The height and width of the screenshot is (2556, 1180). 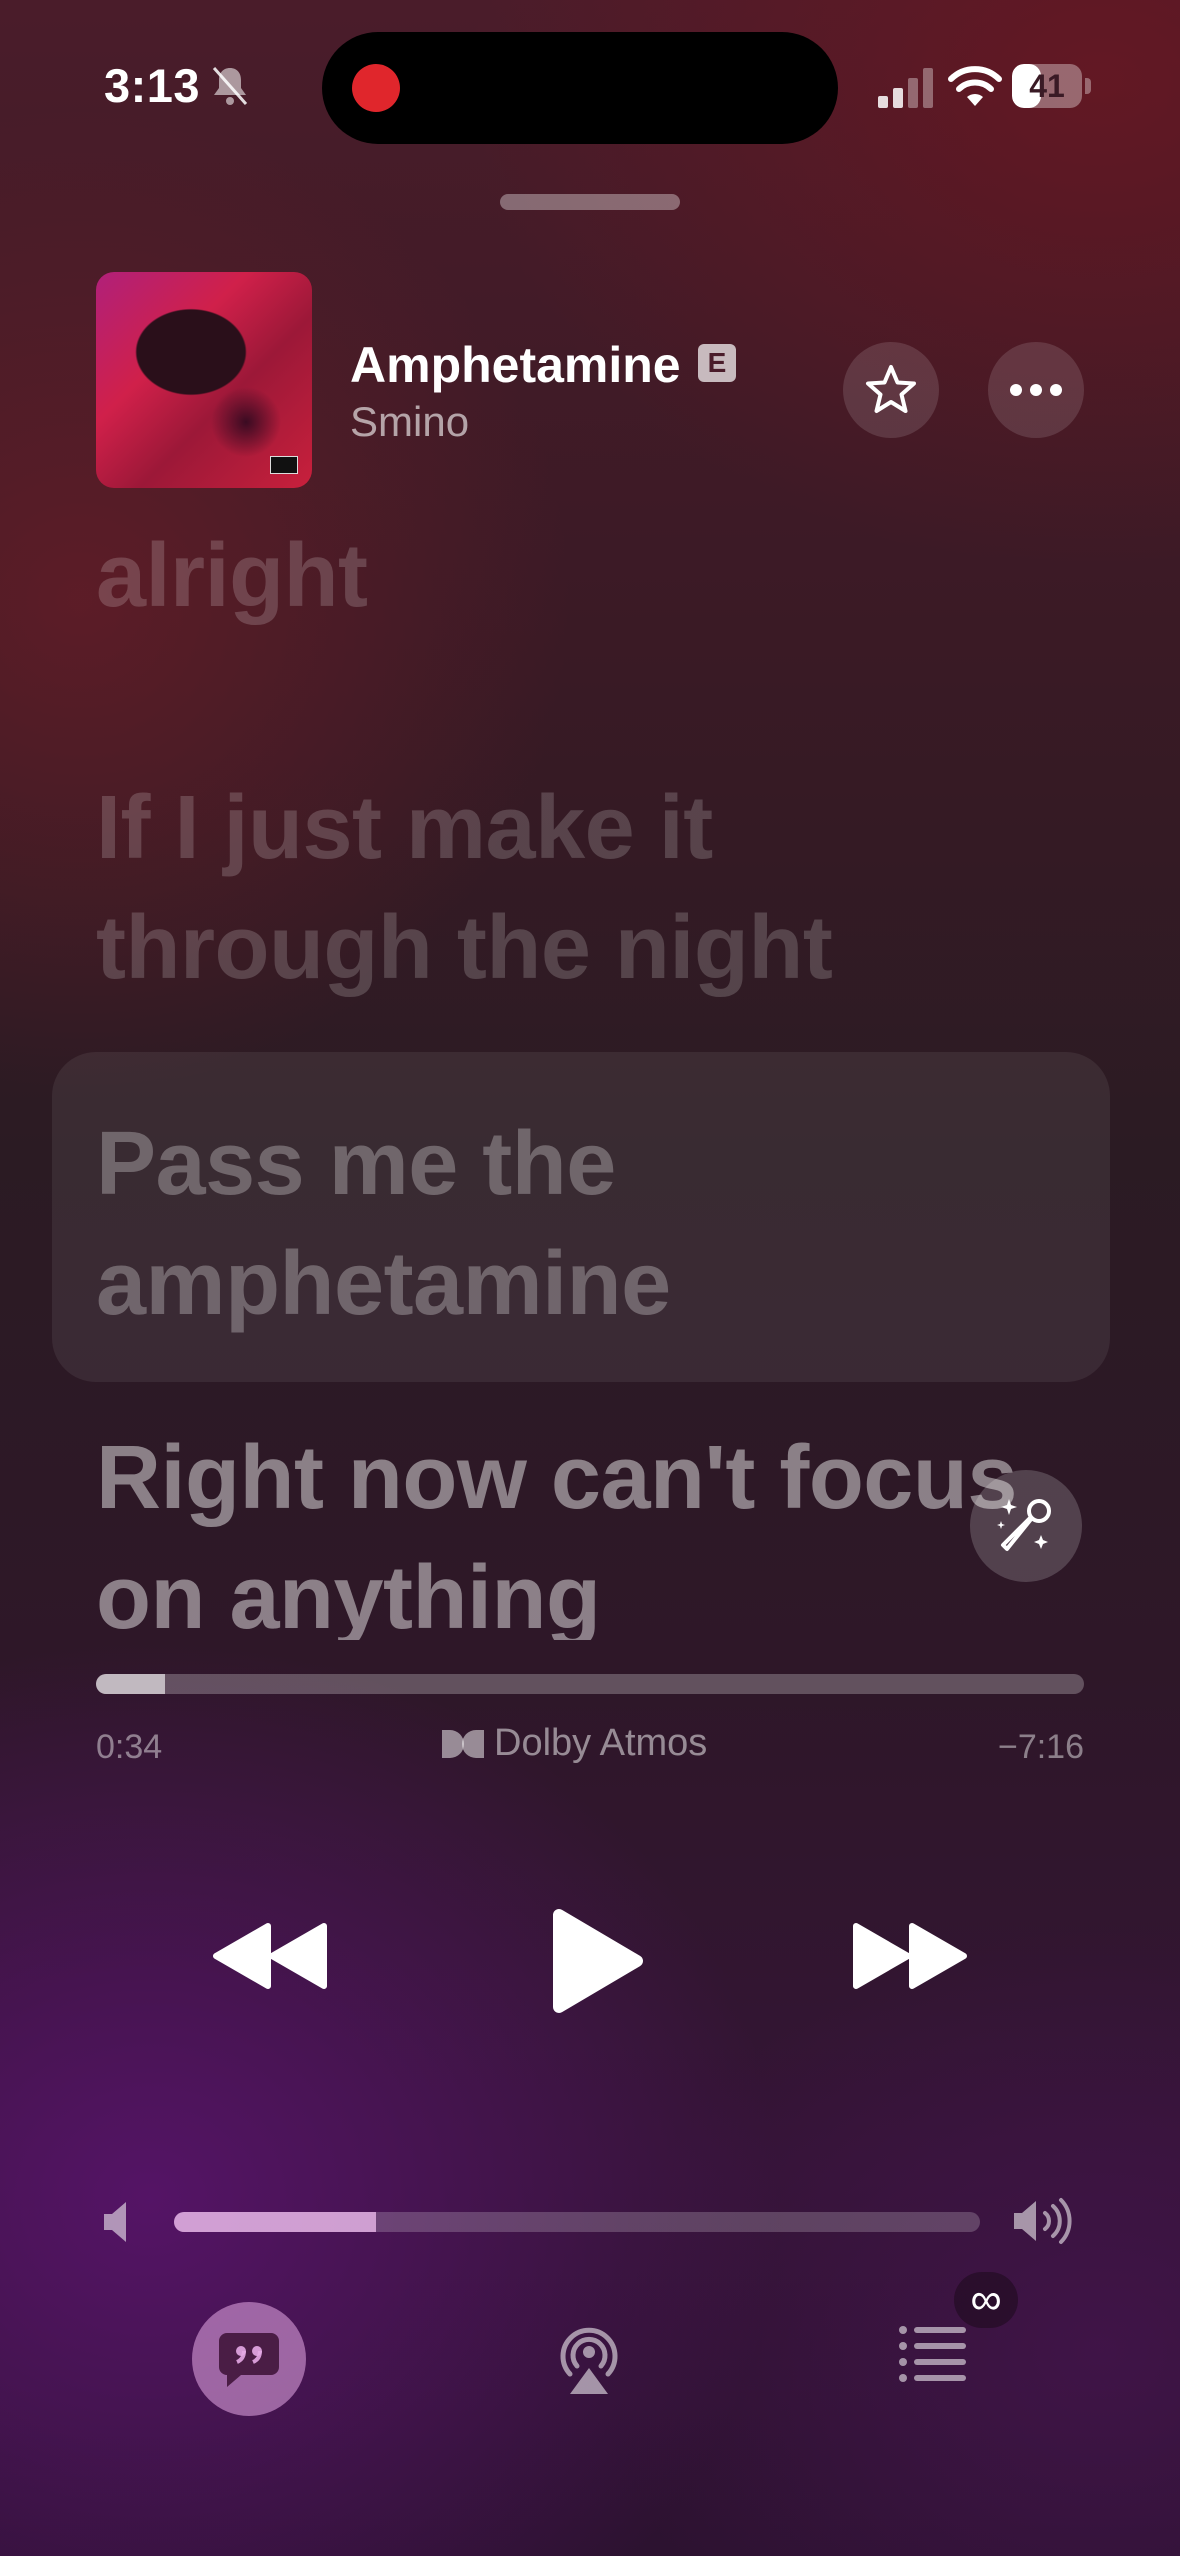 What do you see at coordinates (284, 465) in the screenshot?
I see `parental-advisory-label` at bounding box center [284, 465].